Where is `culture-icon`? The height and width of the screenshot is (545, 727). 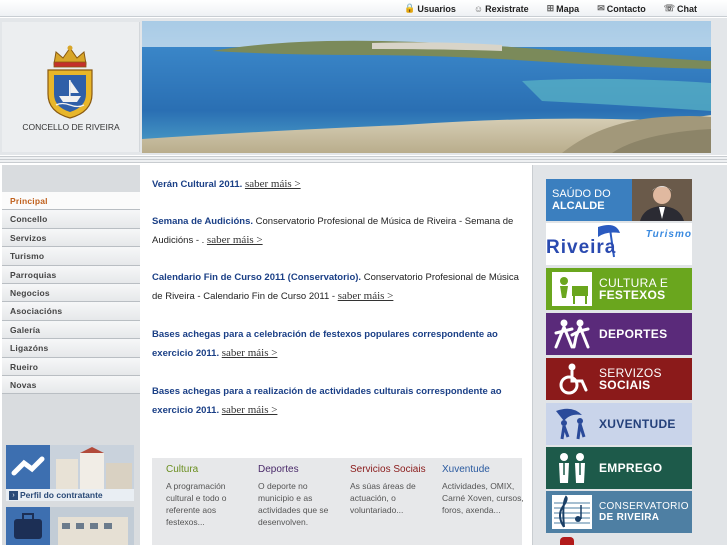 culture-icon is located at coordinates (572, 289).